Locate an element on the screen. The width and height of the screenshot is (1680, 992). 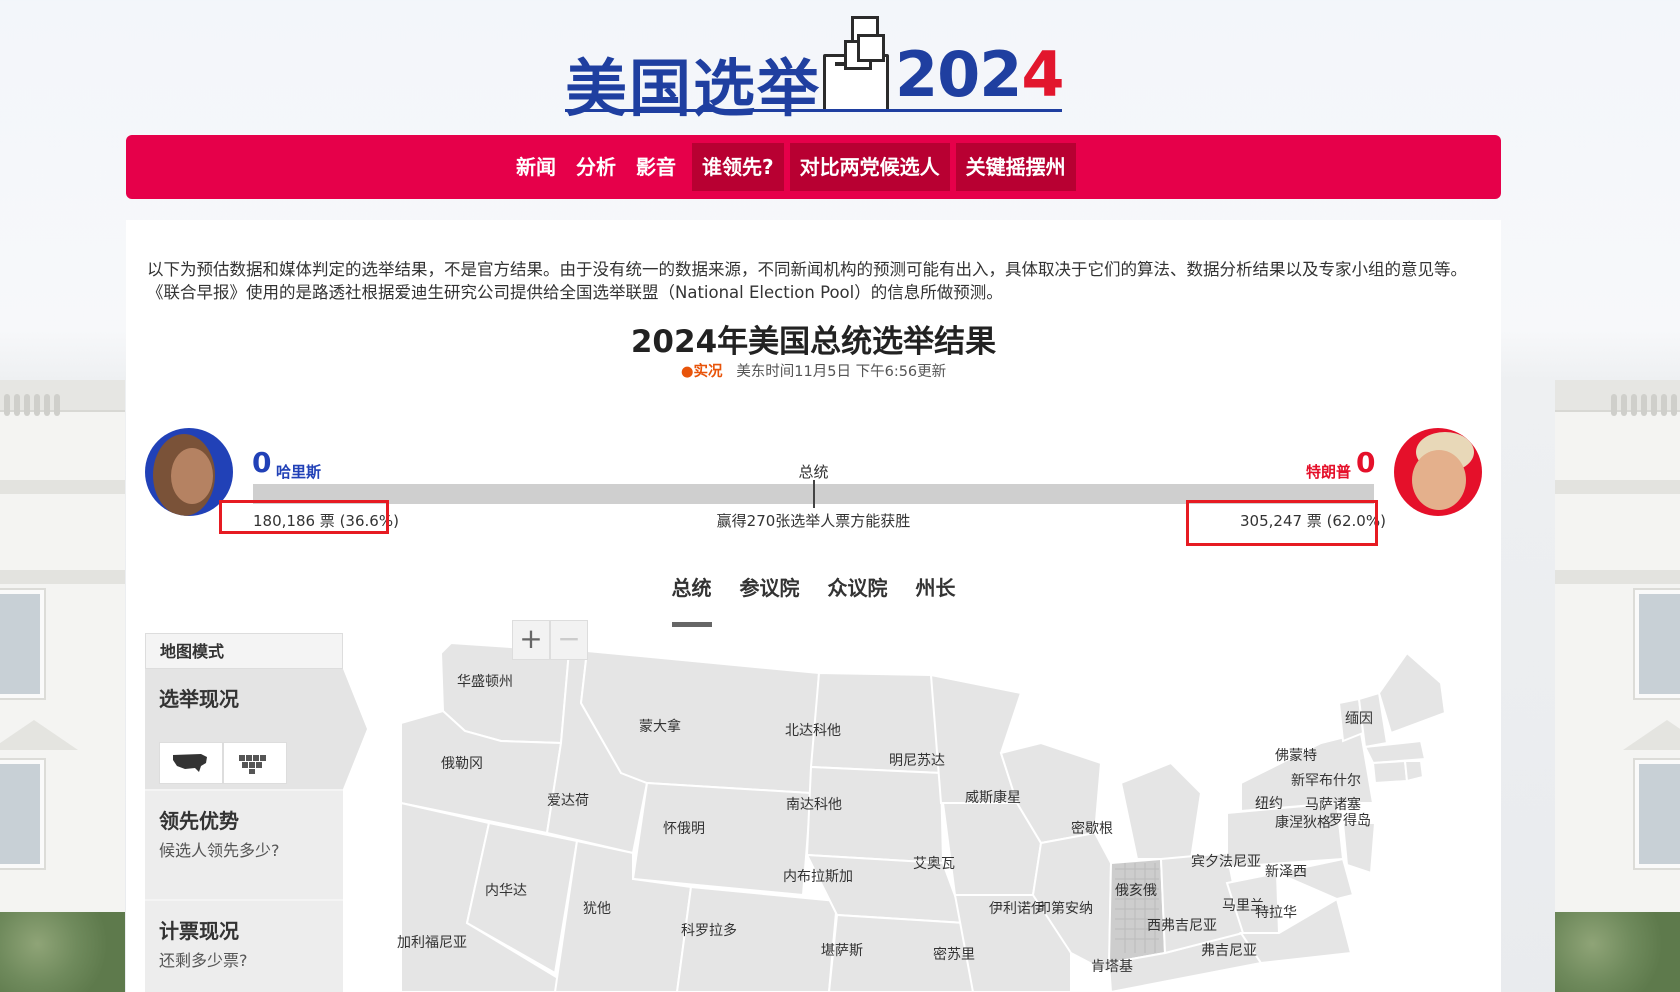
grid-map-icon is located at coordinates (252, 764).